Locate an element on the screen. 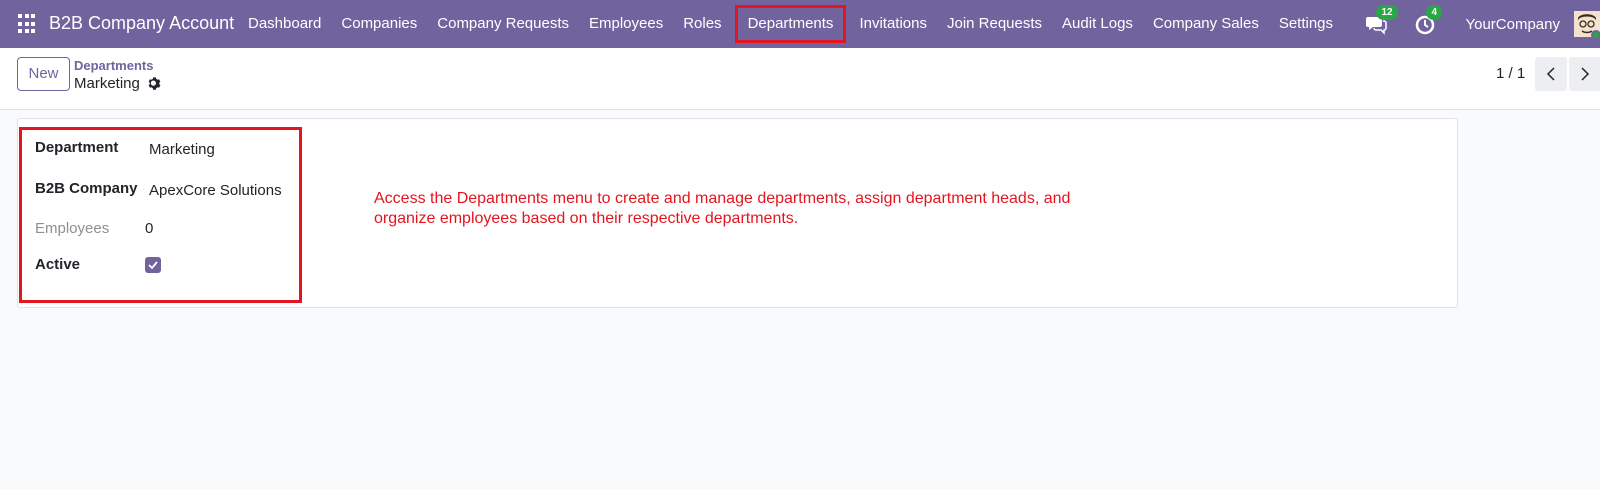 This screenshot has height=489, width=1600. department-label: Department is located at coordinates (77, 147).